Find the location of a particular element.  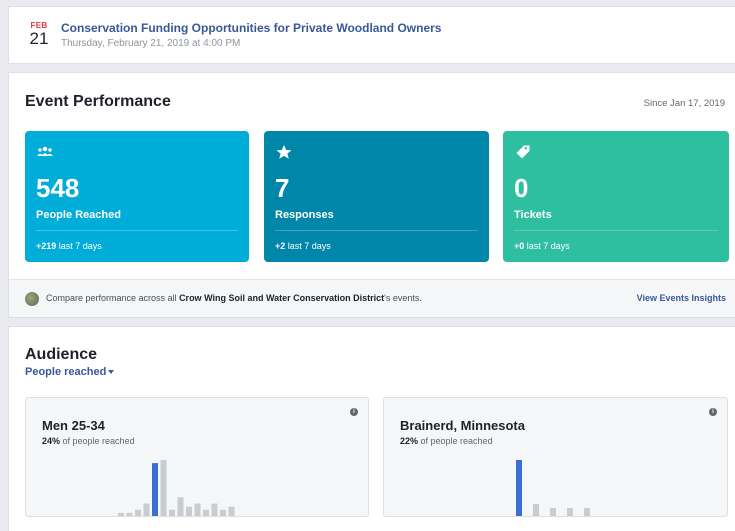

responses-card: 7 Responses +2 last 7 days is located at coordinates (376, 196).